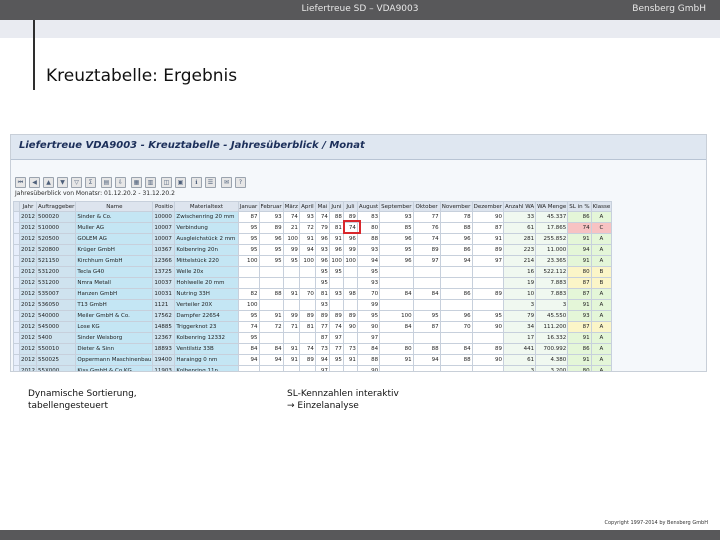 The height and width of the screenshot is (540, 720). What do you see at coordinates (164, 349) in the screenshot?
I see `table-cell: 18893` at bounding box center [164, 349].